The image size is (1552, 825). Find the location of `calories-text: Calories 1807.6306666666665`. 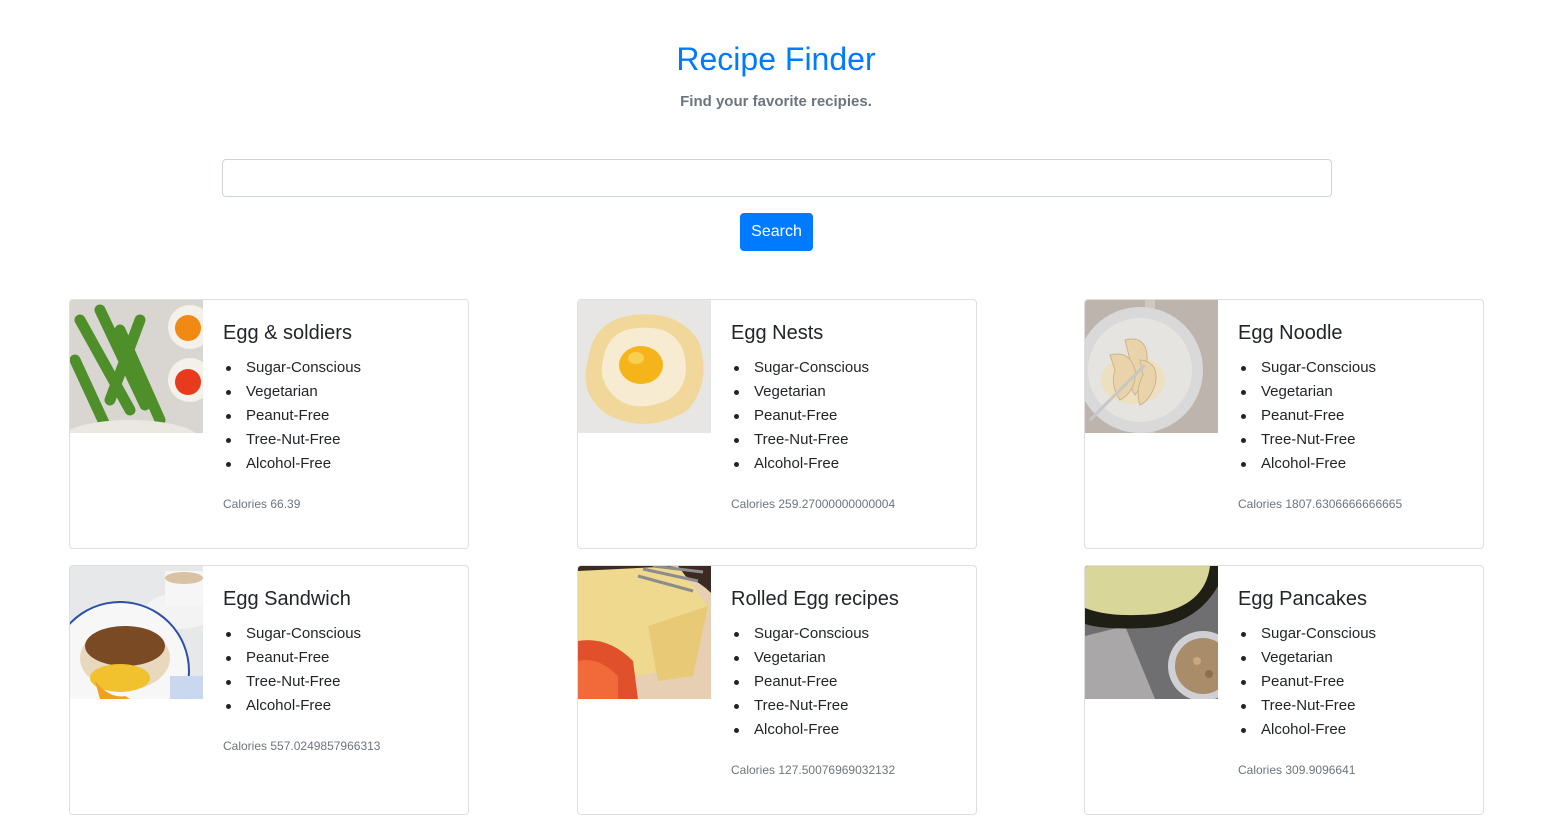

calories-text: Calories 1807.6306666666665 is located at coordinates (1320, 504).